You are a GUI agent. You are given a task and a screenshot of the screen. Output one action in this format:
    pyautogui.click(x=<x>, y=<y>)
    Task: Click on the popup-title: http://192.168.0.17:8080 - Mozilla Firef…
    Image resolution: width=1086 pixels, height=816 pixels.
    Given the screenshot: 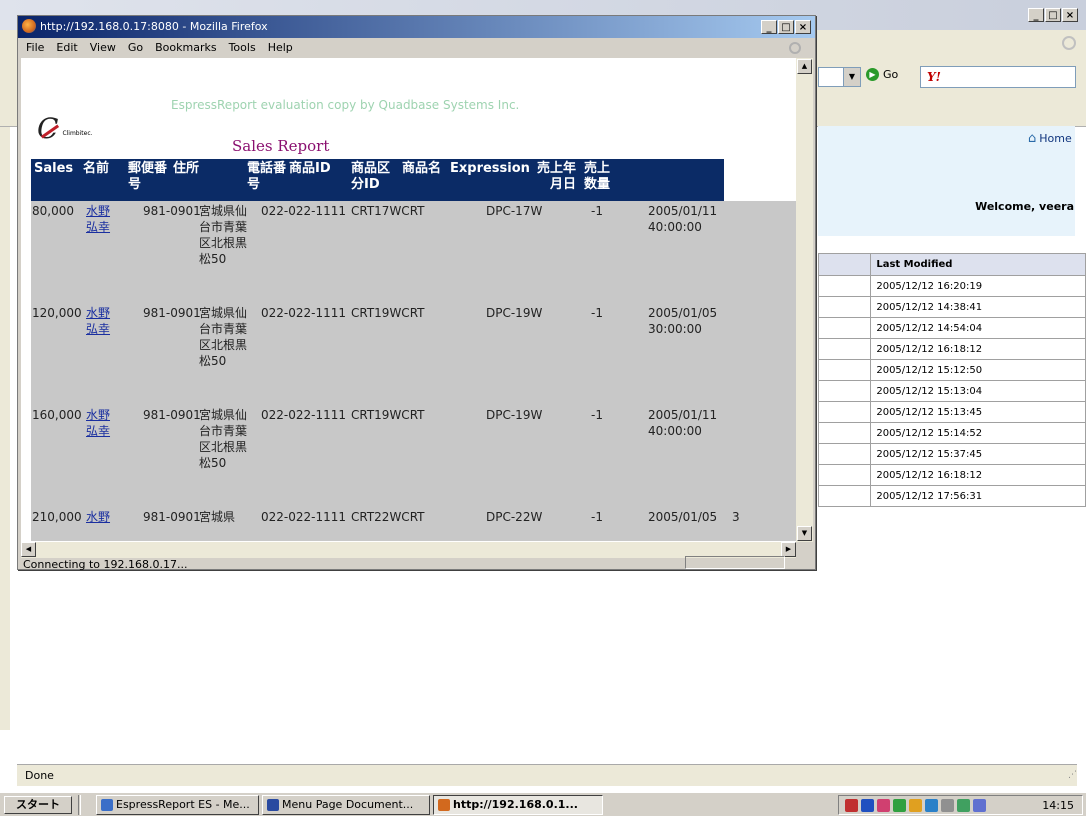 What is the action you would take?
    pyautogui.click(x=154, y=26)
    